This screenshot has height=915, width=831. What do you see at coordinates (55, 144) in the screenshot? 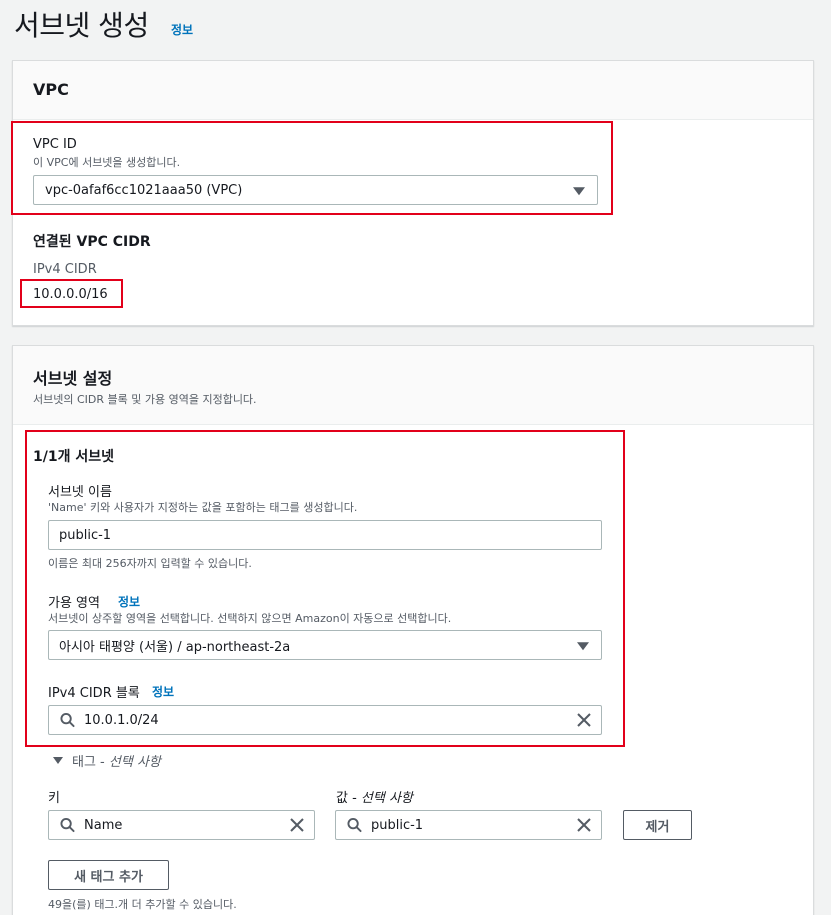
I see `vpc-id-label: VPC ID` at bounding box center [55, 144].